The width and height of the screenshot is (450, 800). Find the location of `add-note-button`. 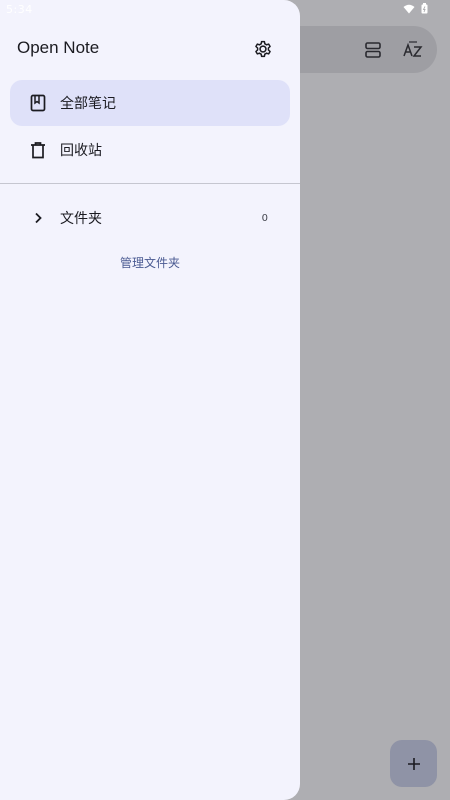

add-note-button is located at coordinates (413, 763).